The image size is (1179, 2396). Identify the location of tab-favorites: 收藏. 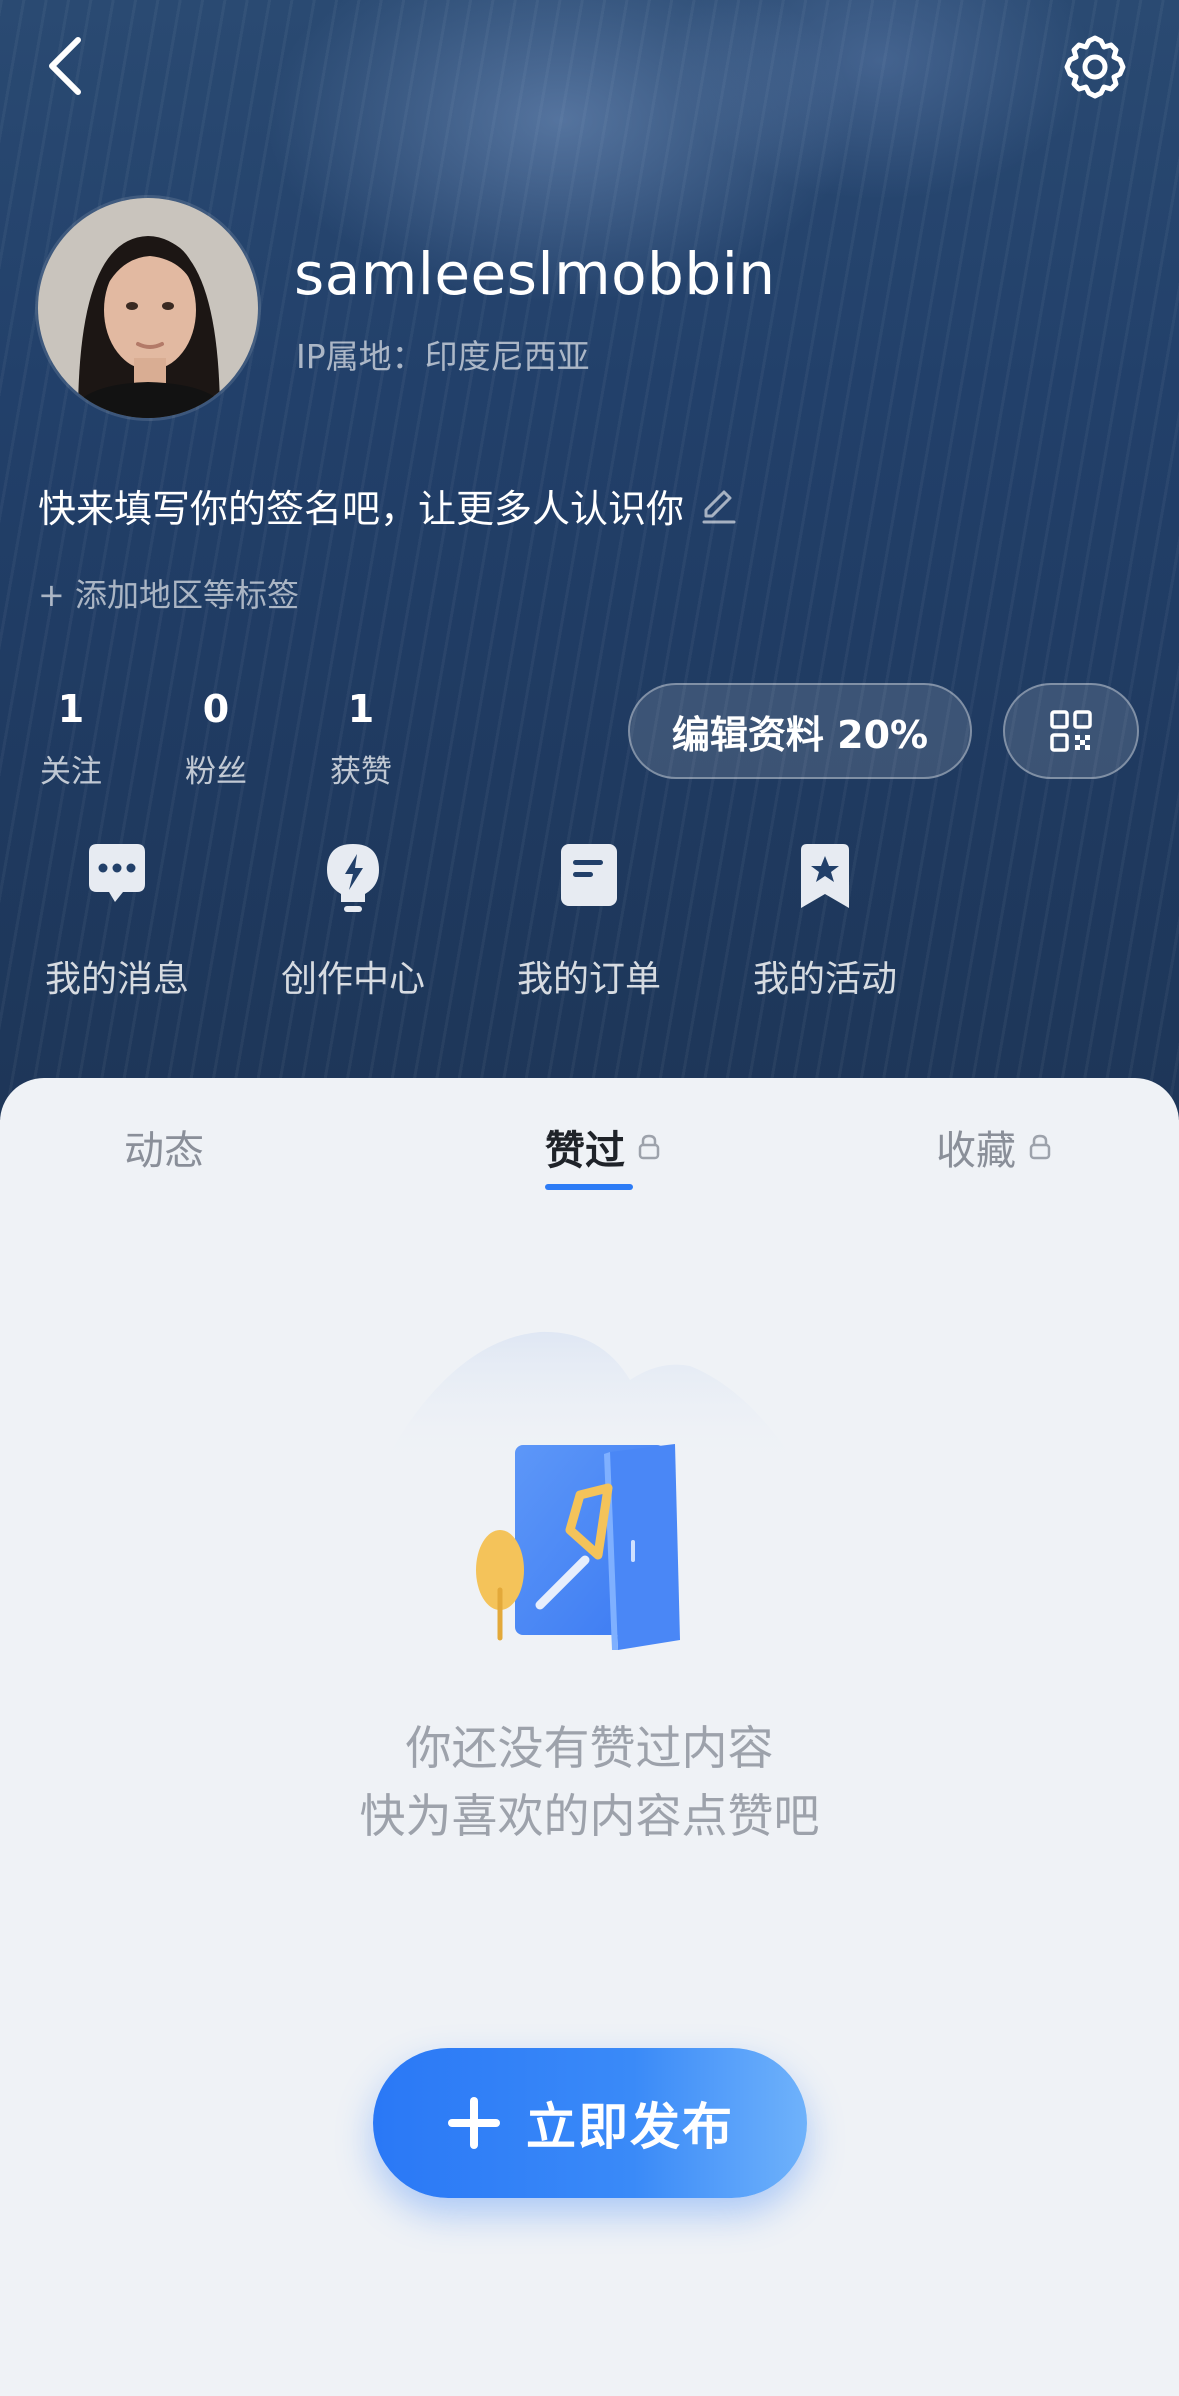
(994, 1147).